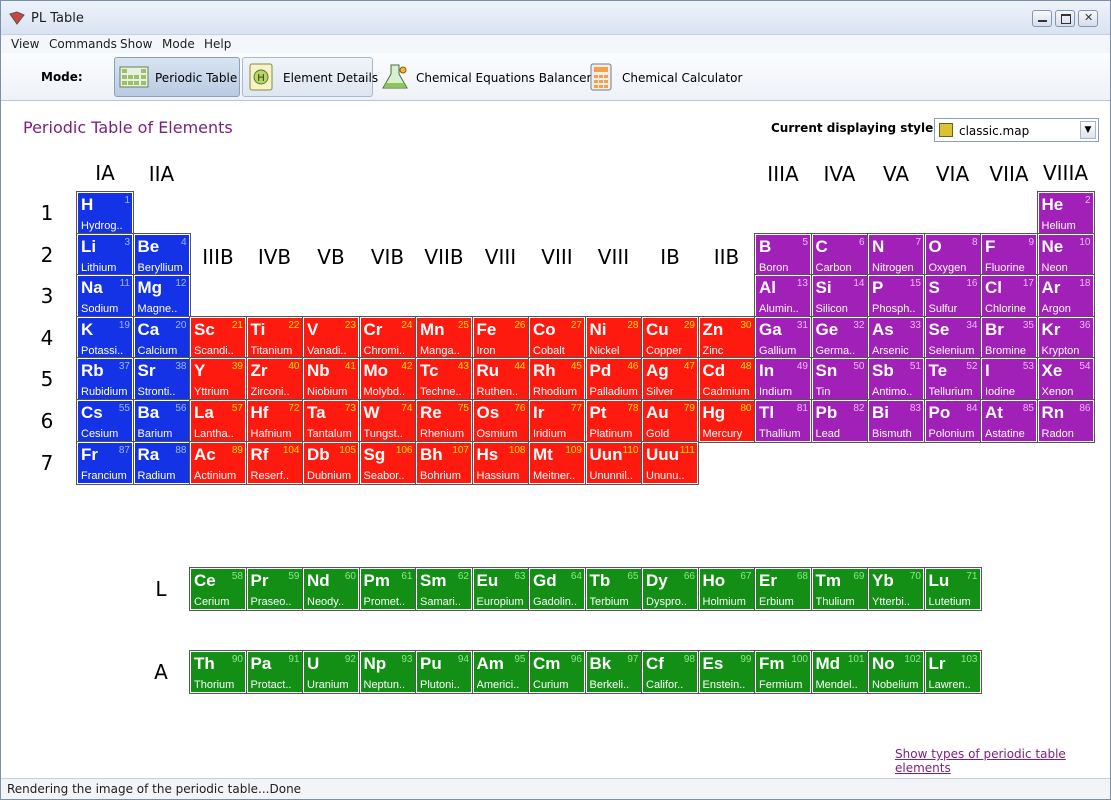  Describe the element at coordinates (670, 672) in the screenshot. I see `element-cell-cf: Cf 98 Califor..` at that location.